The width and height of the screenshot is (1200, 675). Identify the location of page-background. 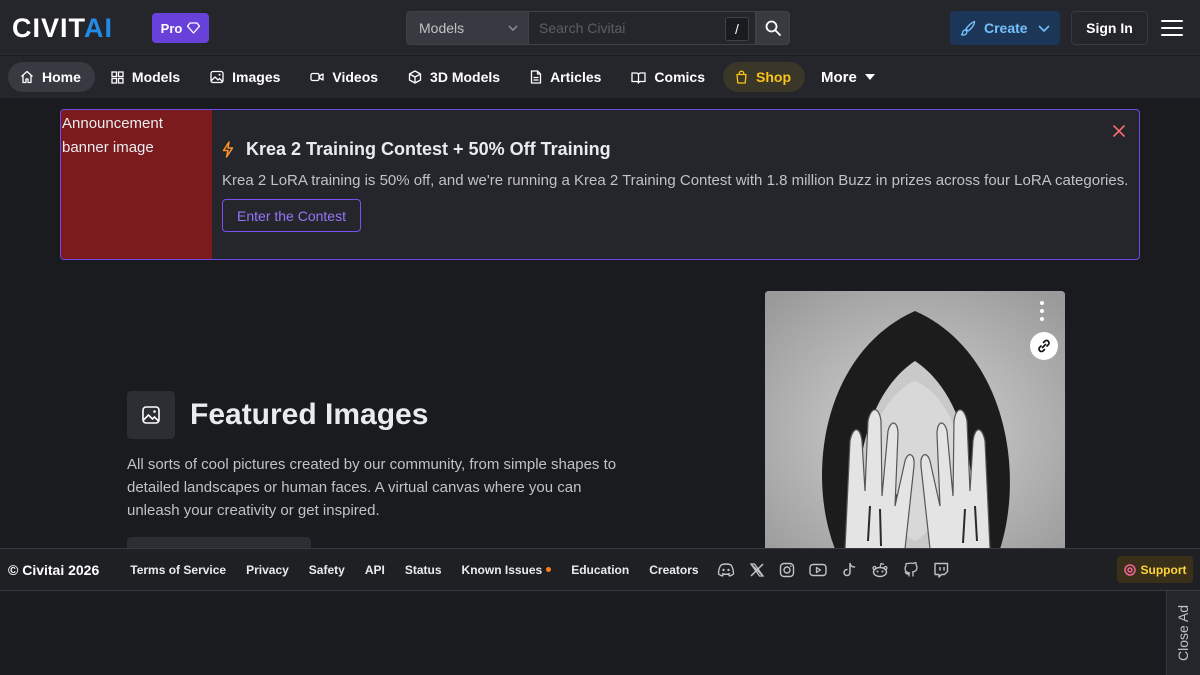
(600, 633).